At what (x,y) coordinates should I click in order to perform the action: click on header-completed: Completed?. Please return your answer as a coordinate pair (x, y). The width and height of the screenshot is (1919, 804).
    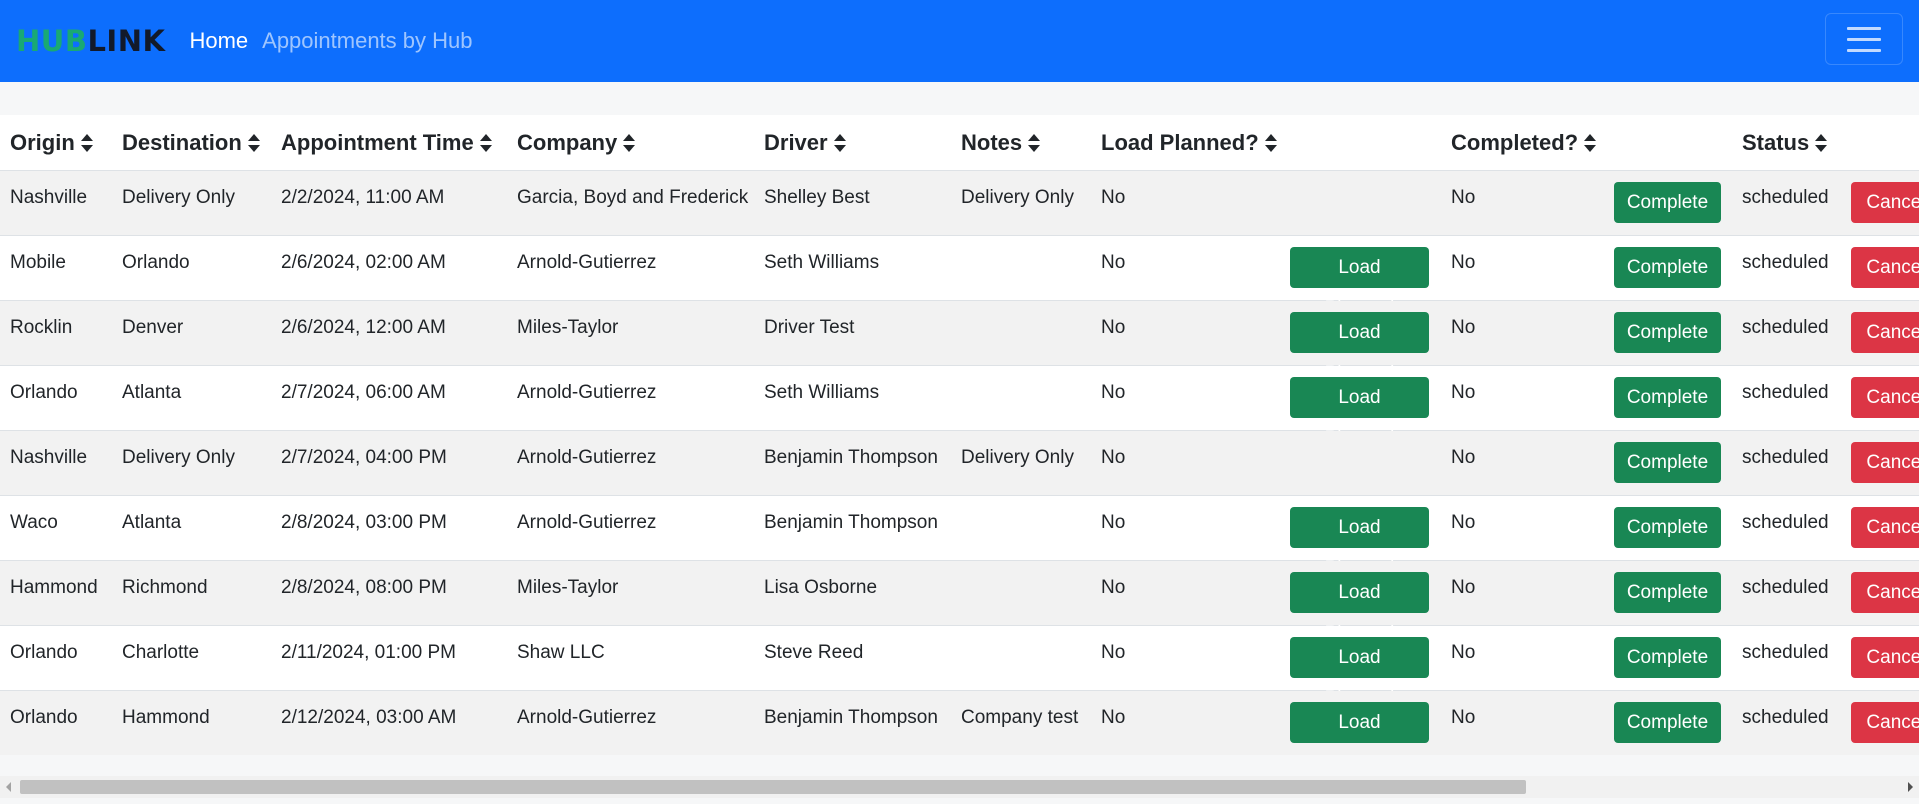
    Looking at the image, I should click on (1524, 142).